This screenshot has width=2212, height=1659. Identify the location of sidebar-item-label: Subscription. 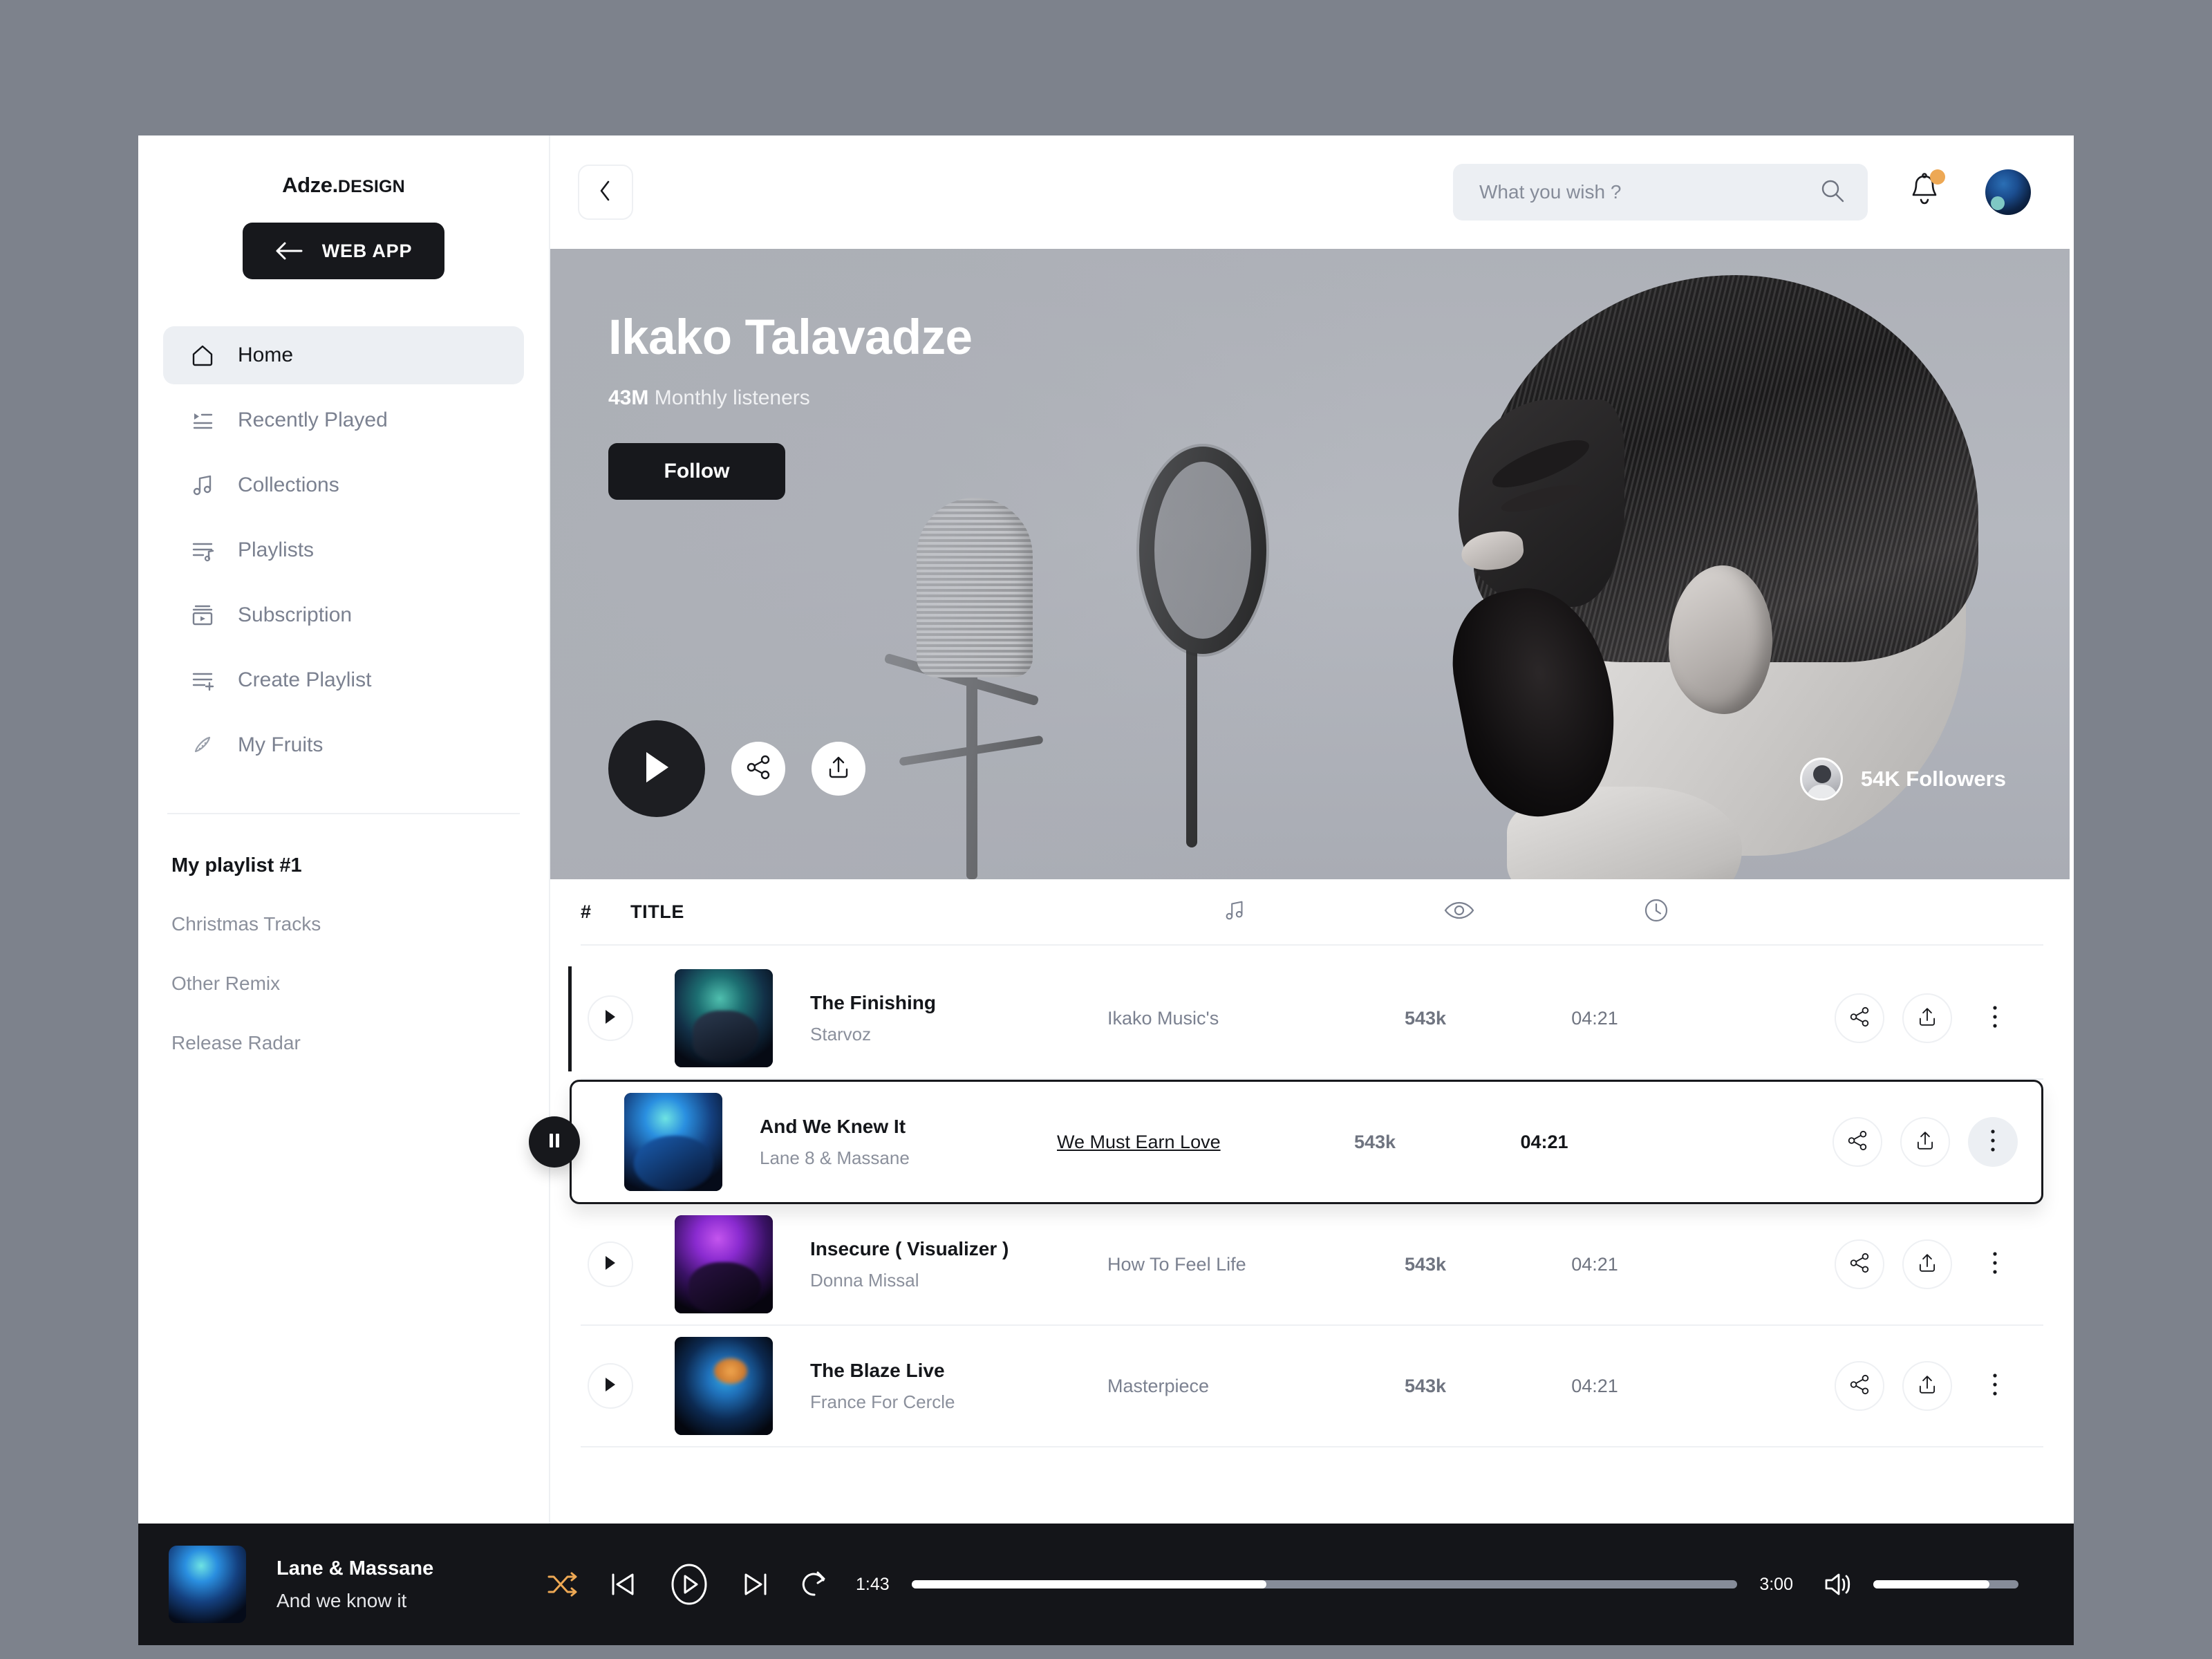
(296, 615).